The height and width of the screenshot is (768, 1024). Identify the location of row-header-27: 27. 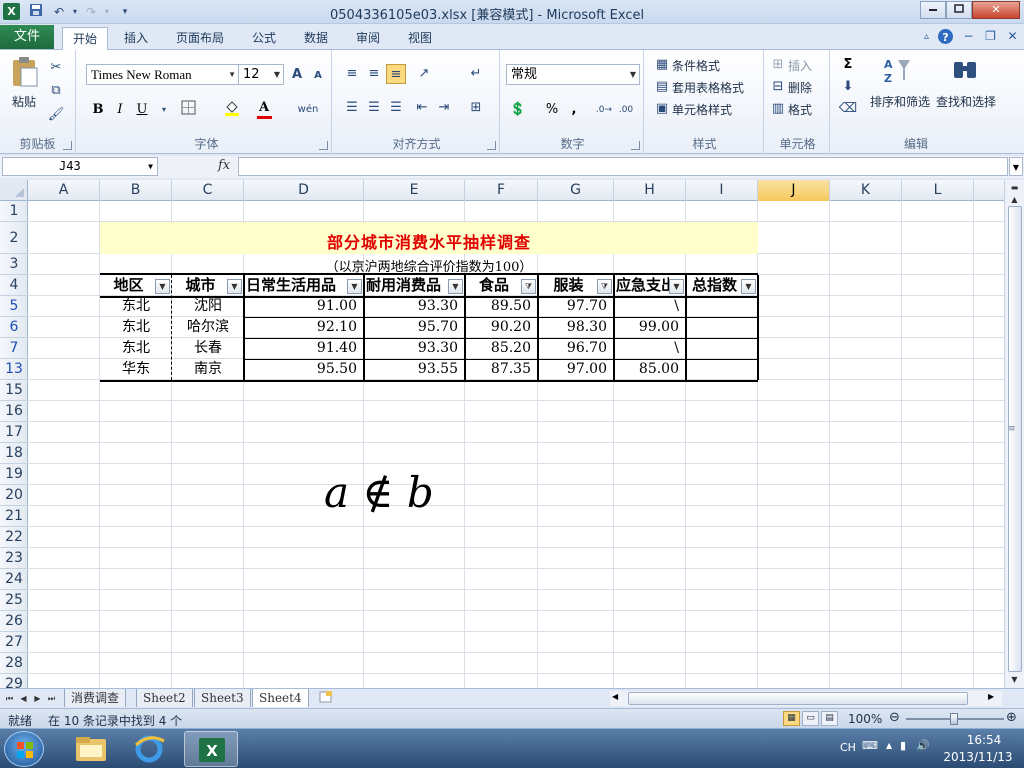
(14, 642).